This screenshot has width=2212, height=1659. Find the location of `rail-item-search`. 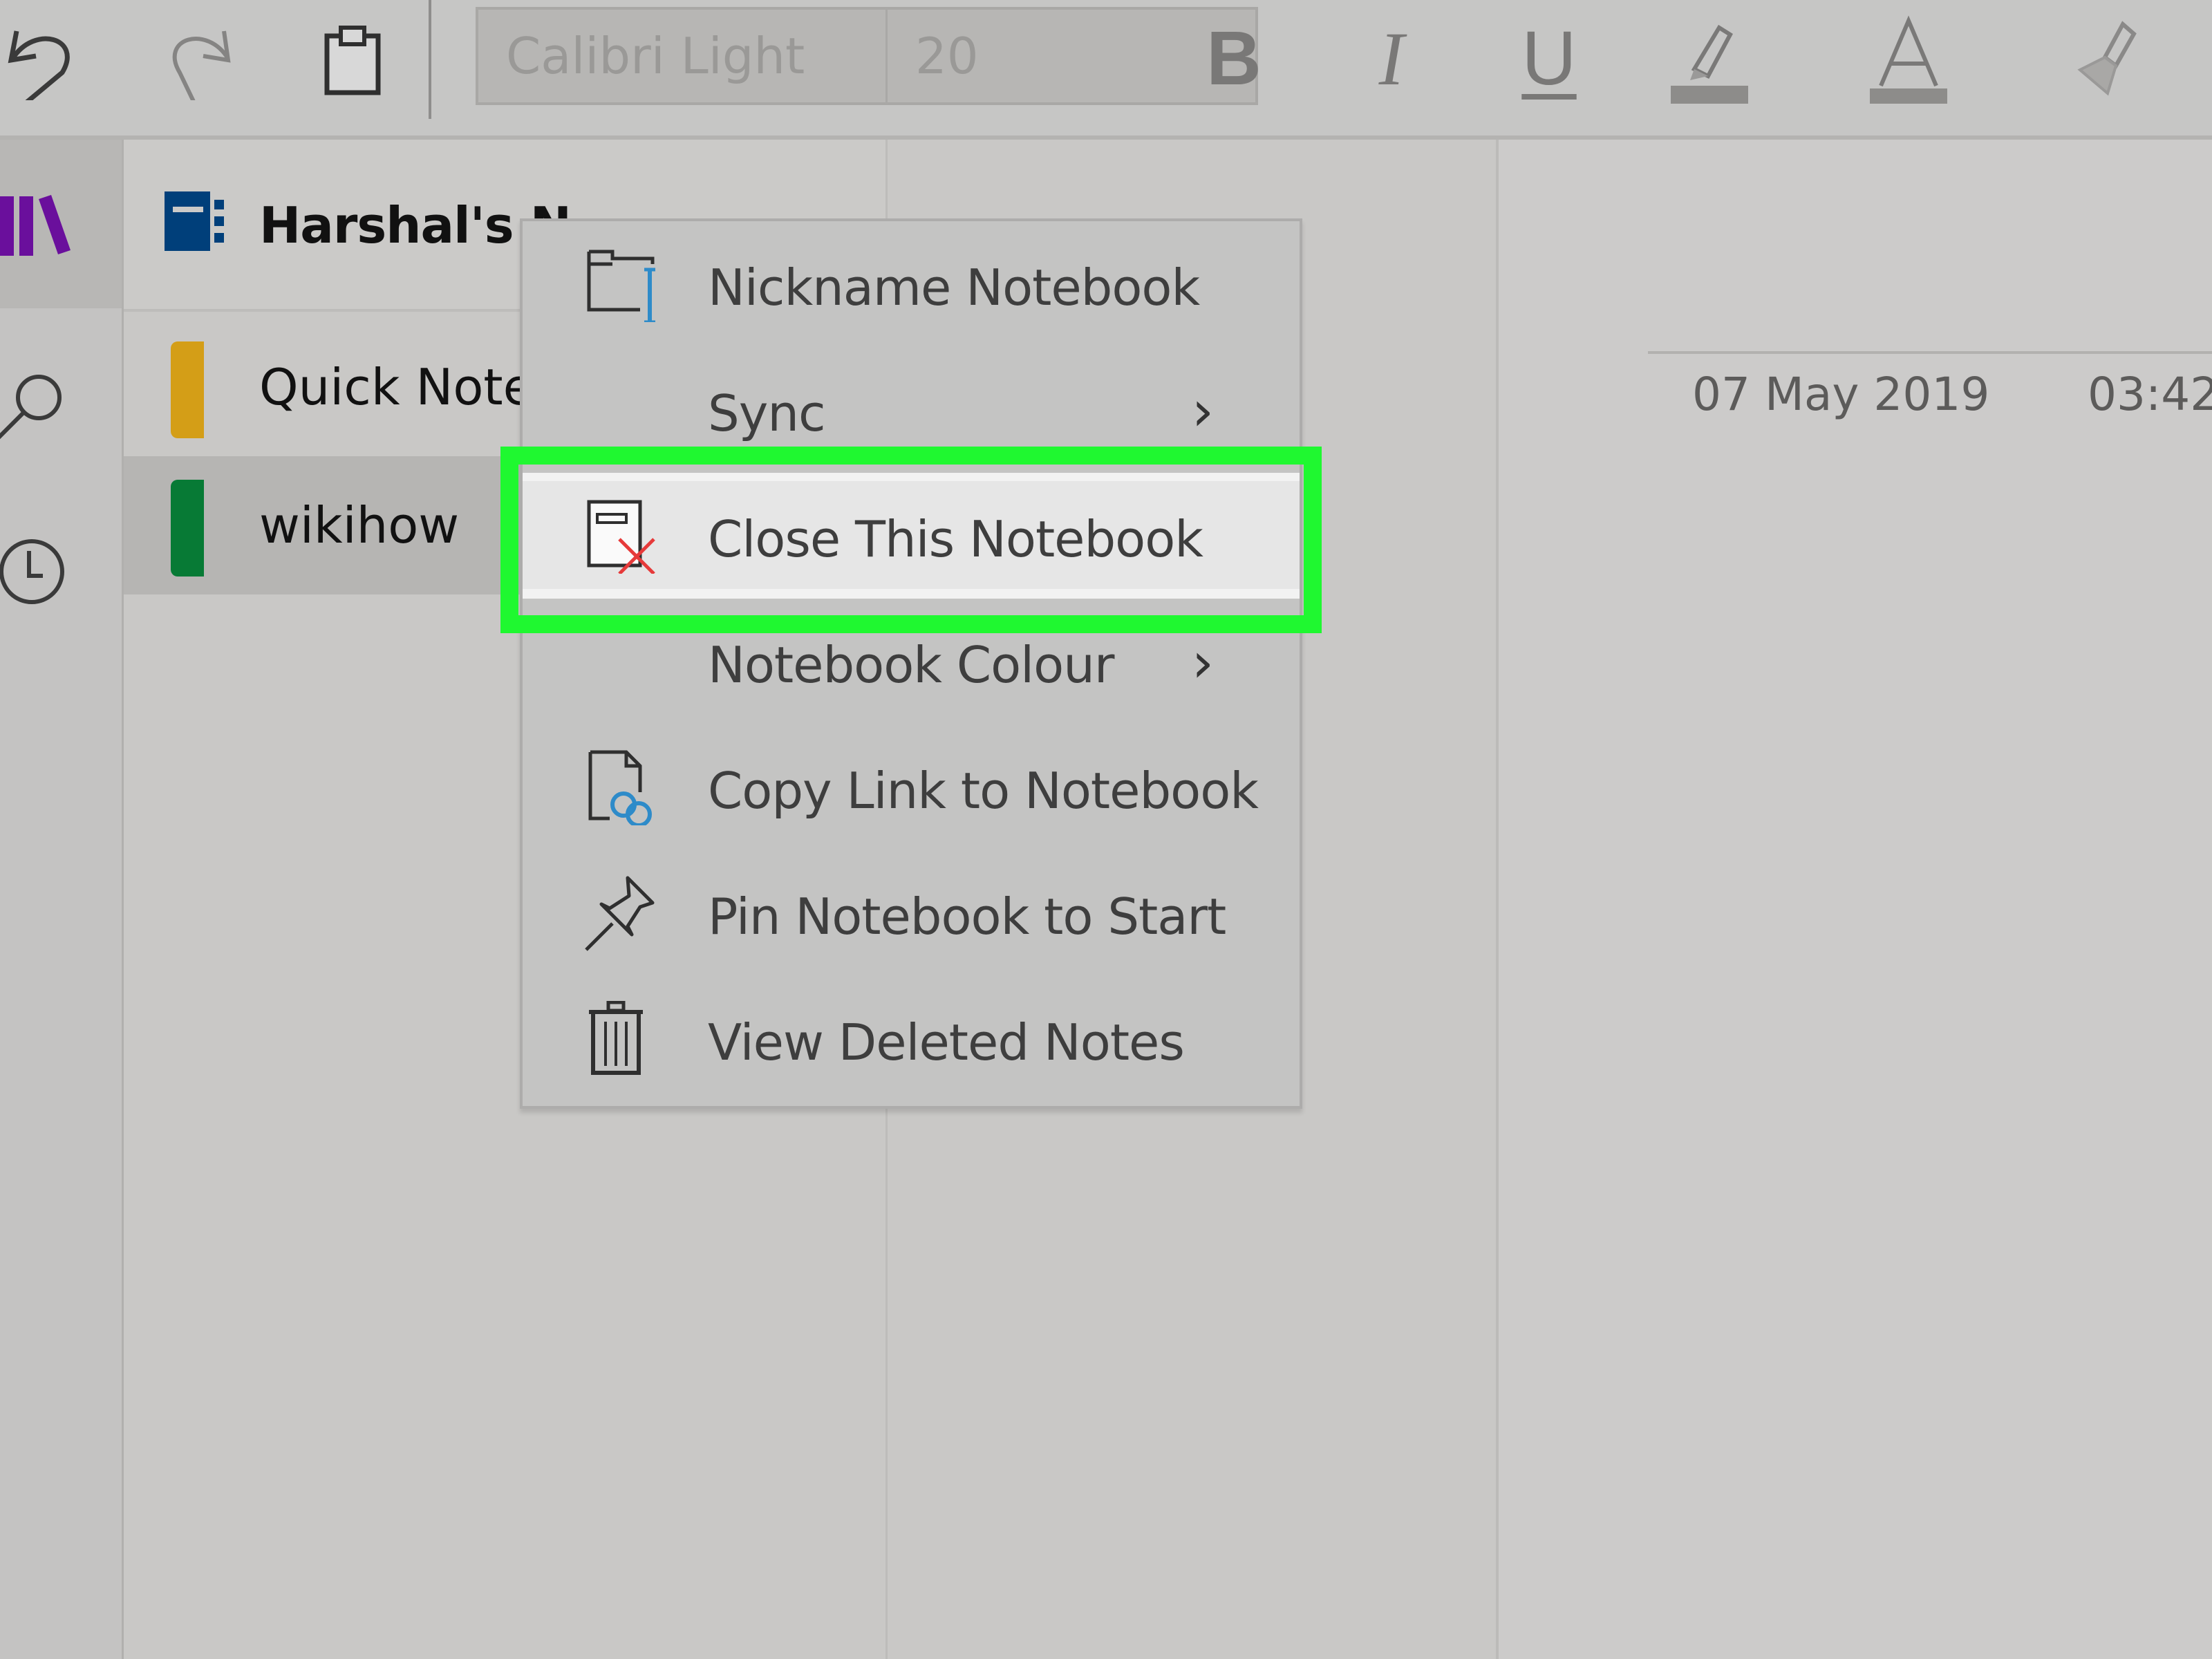

rail-item-search is located at coordinates (61, 406).